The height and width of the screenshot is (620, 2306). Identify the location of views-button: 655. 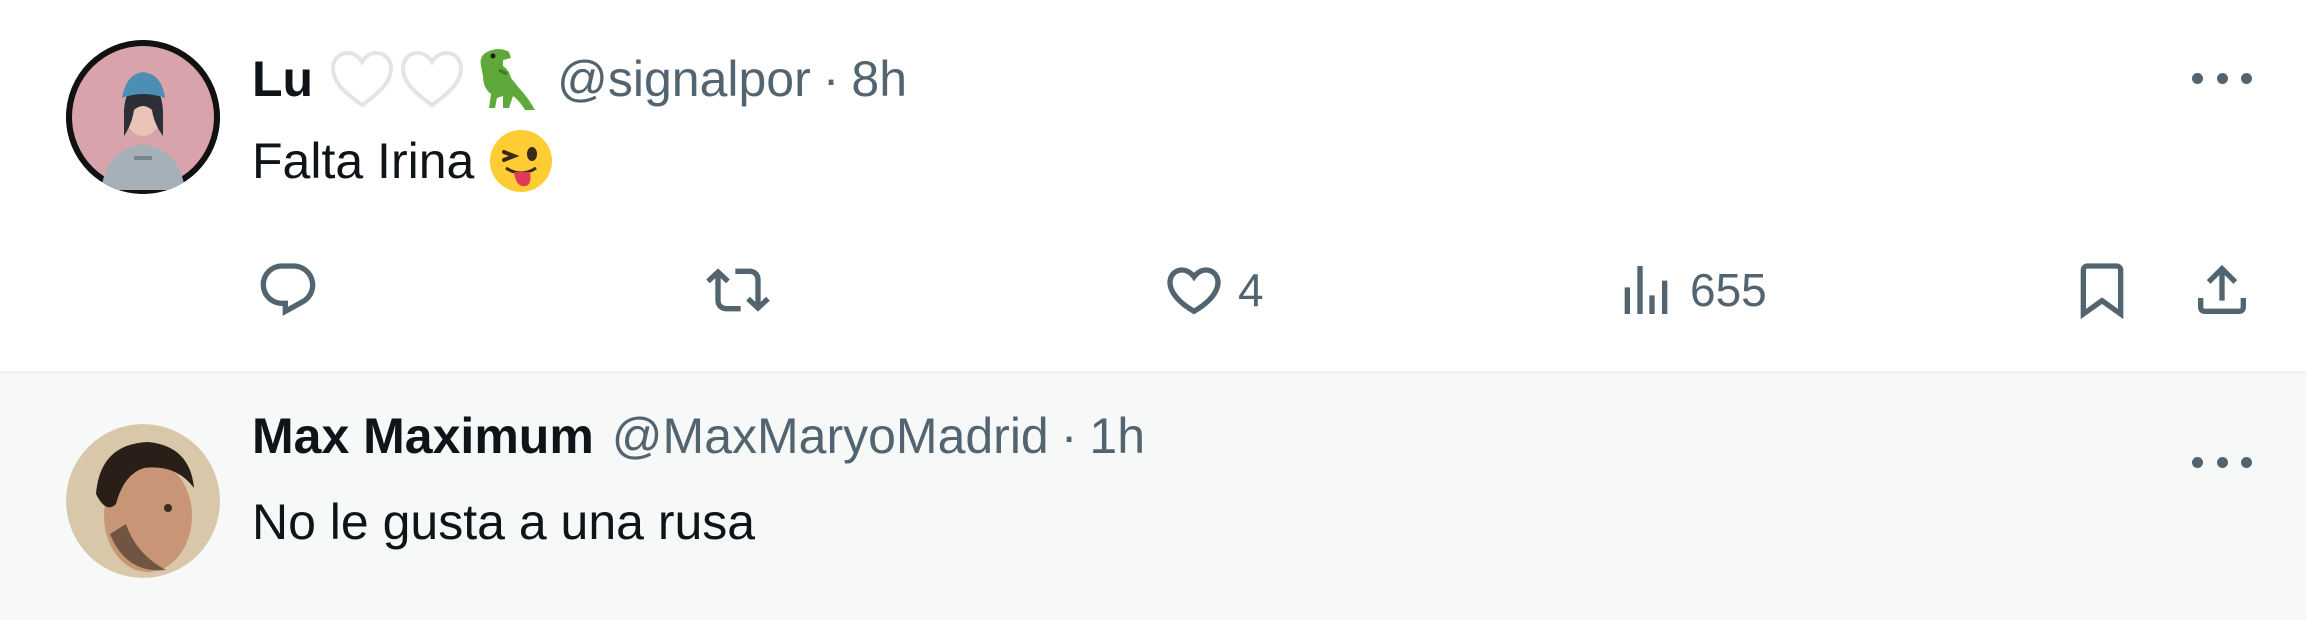
(1690, 290).